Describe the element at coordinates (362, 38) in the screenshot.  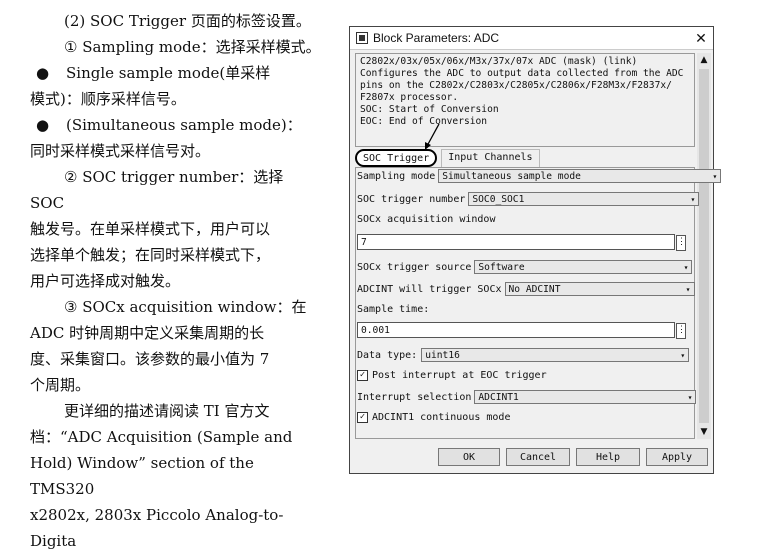
I see `block-icon` at that location.